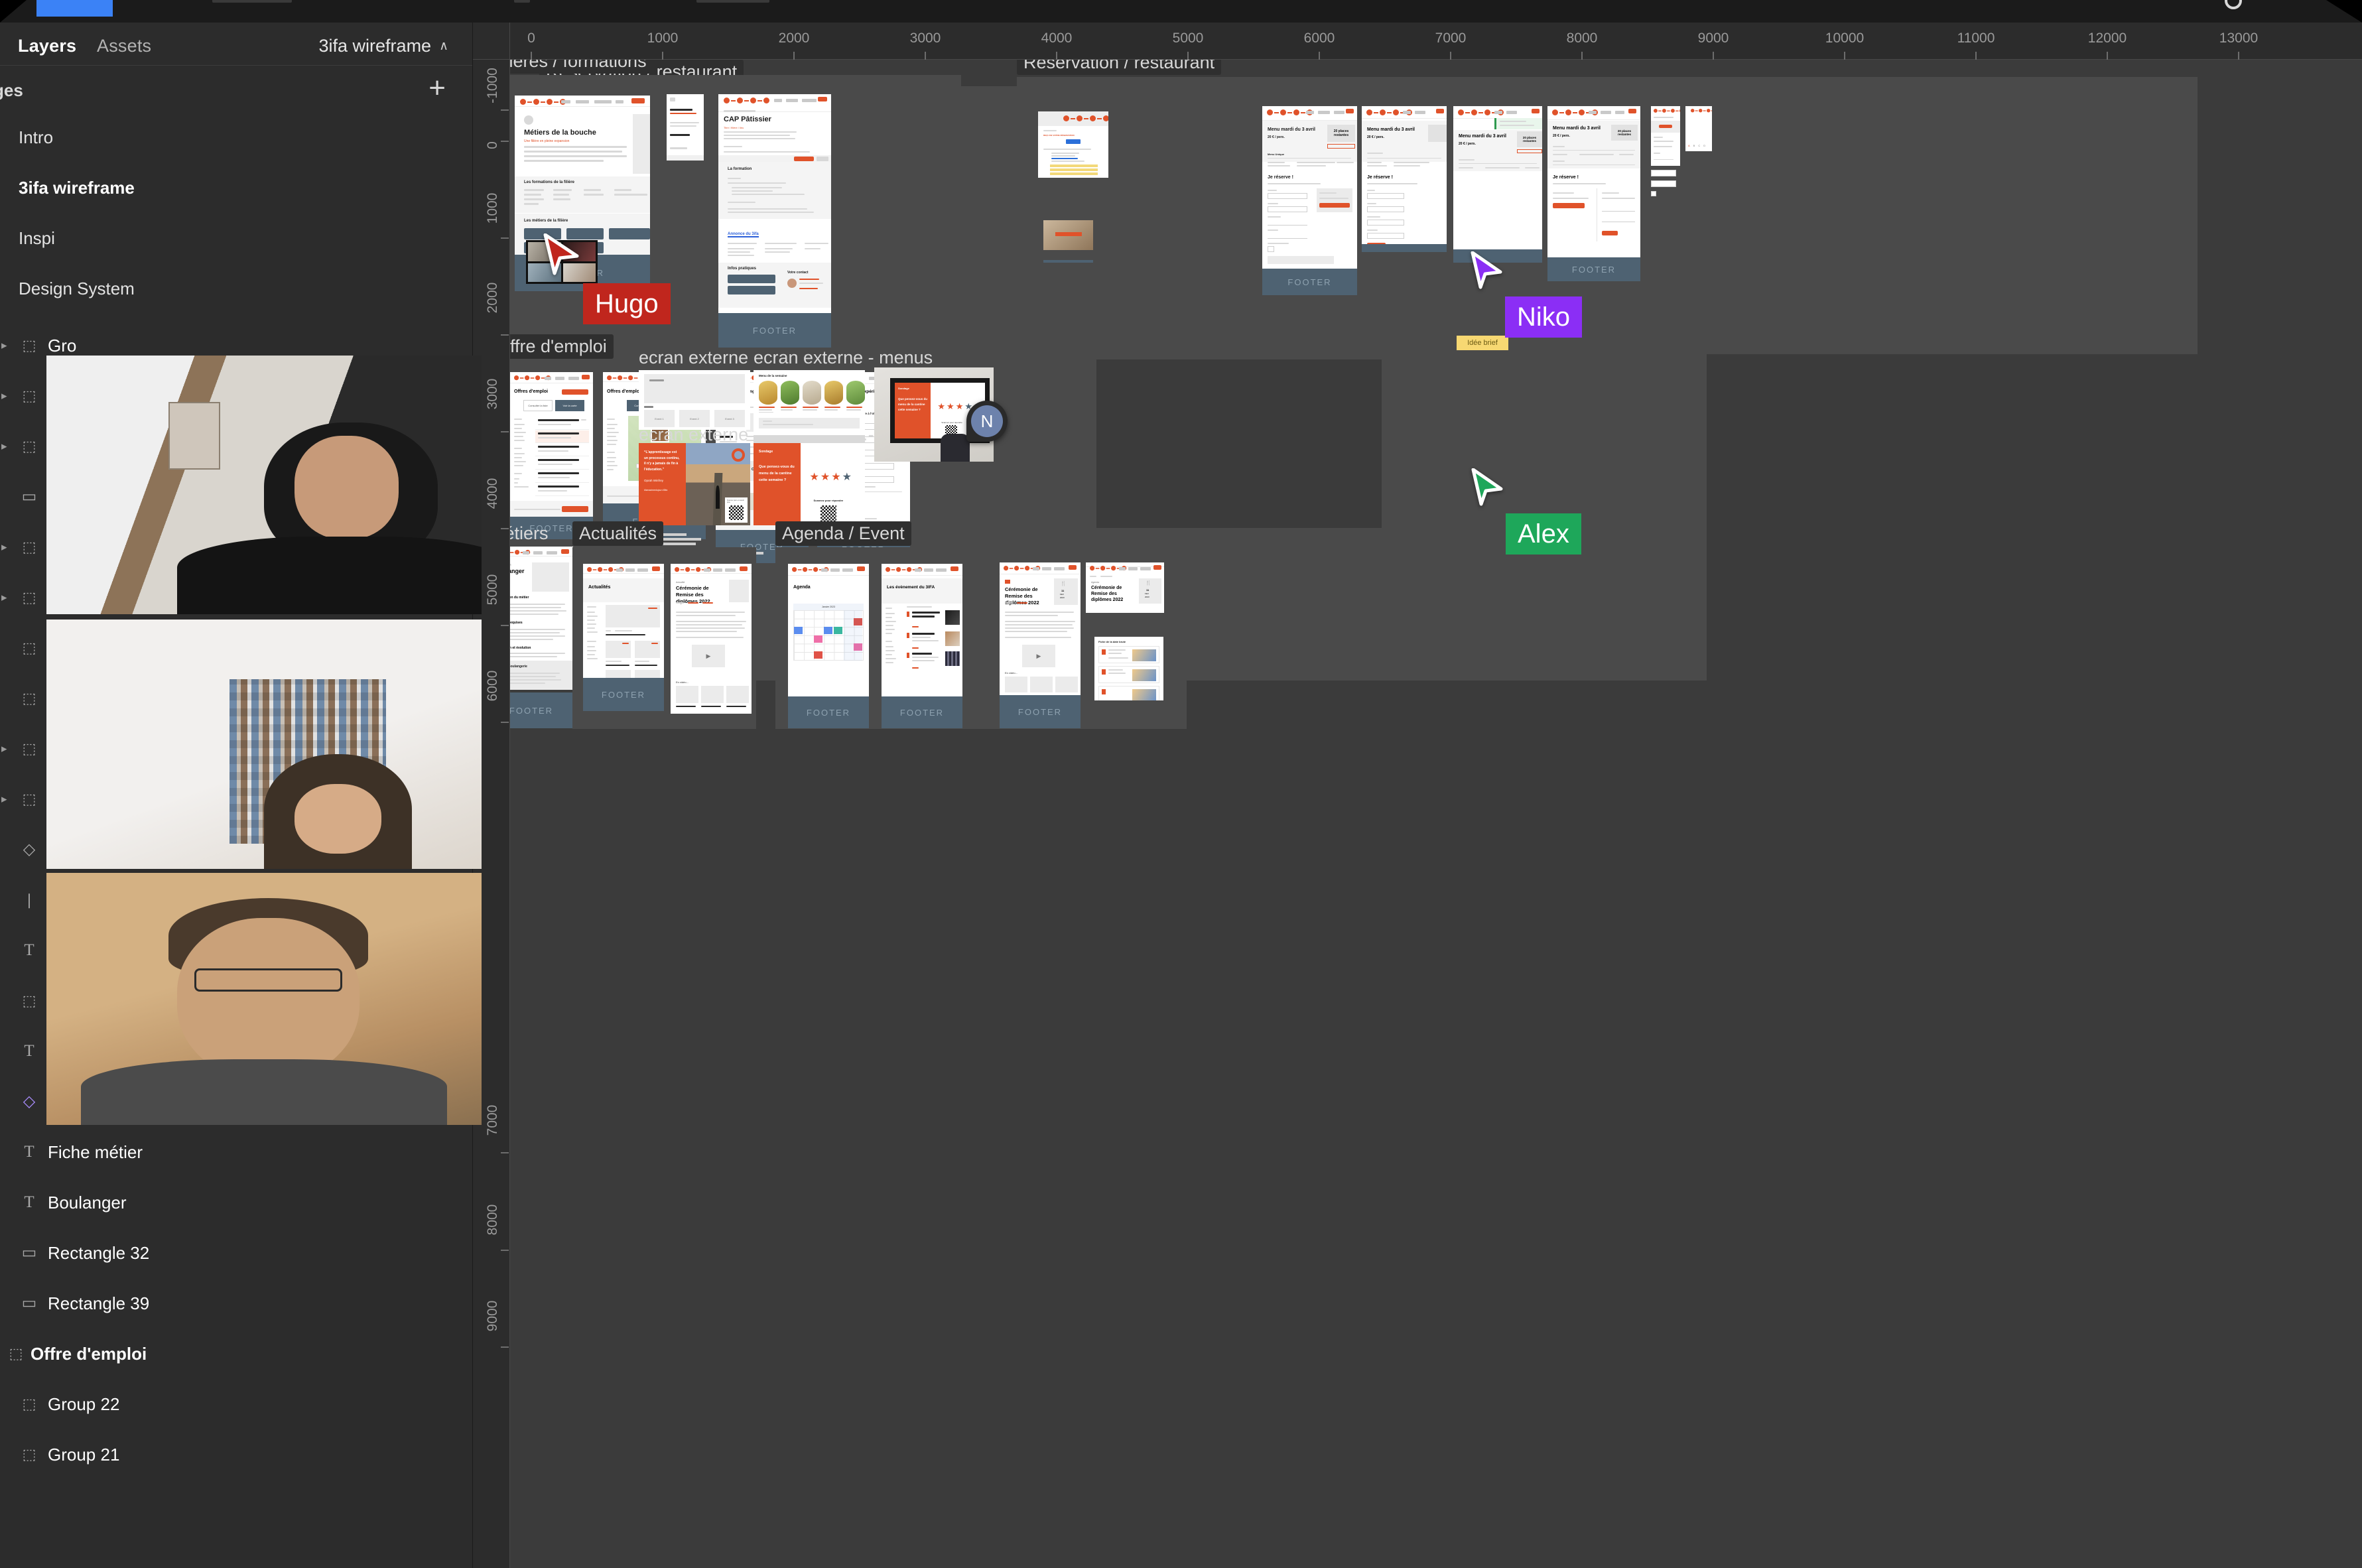 Image resolution: width=2362 pixels, height=1568 pixels. Describe the element at coordinates (74, 8) in the screenshot. I see `toolbar-active-tool` at that location.